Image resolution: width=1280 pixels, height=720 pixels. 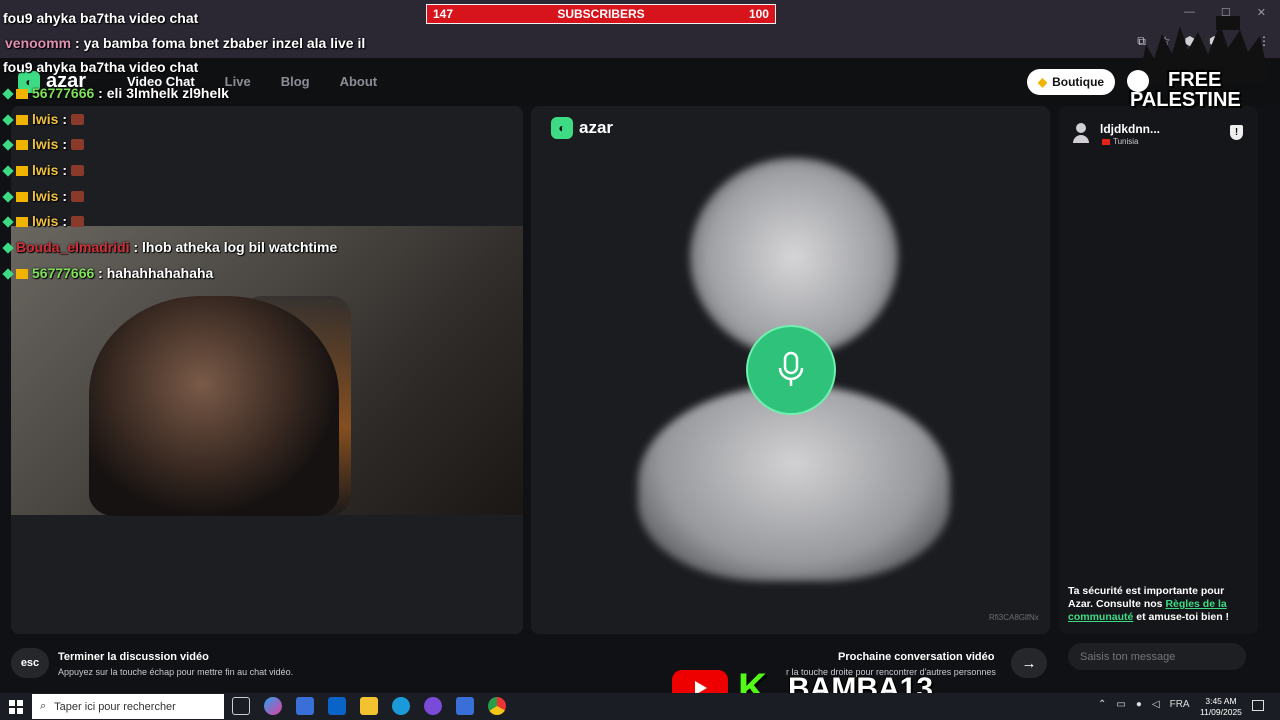 What do you see at coordinates (359, 81) in the screenshot?
I see `nav-about: About` at bounding box center [359, 81].